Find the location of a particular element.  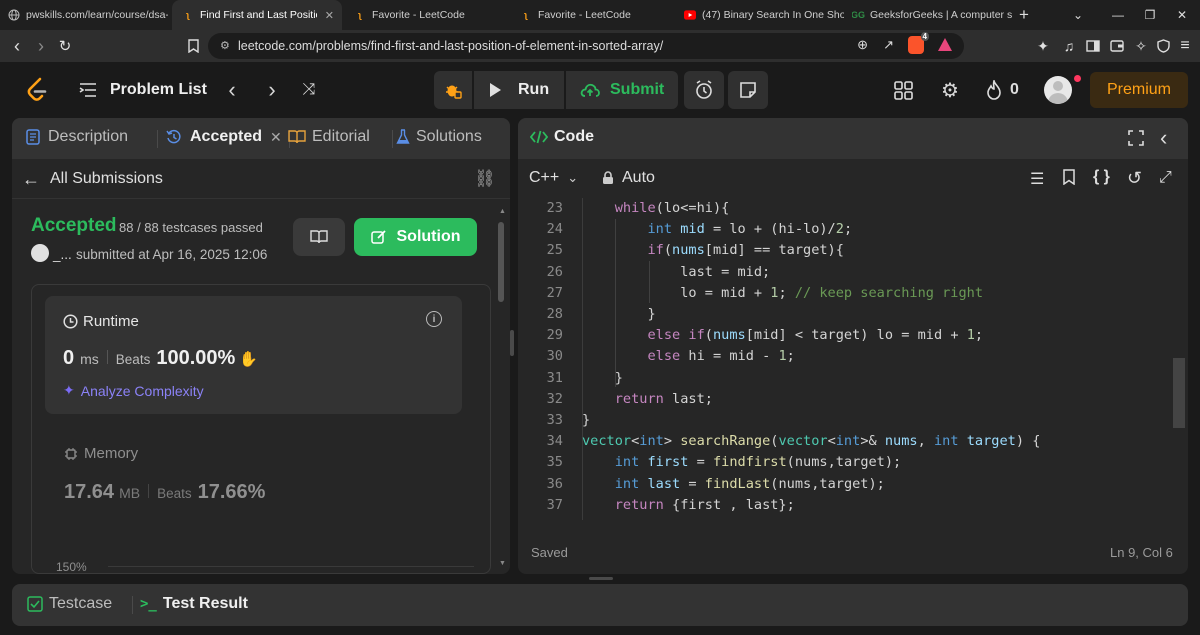

history-icon is located at coordinates (173, 136).